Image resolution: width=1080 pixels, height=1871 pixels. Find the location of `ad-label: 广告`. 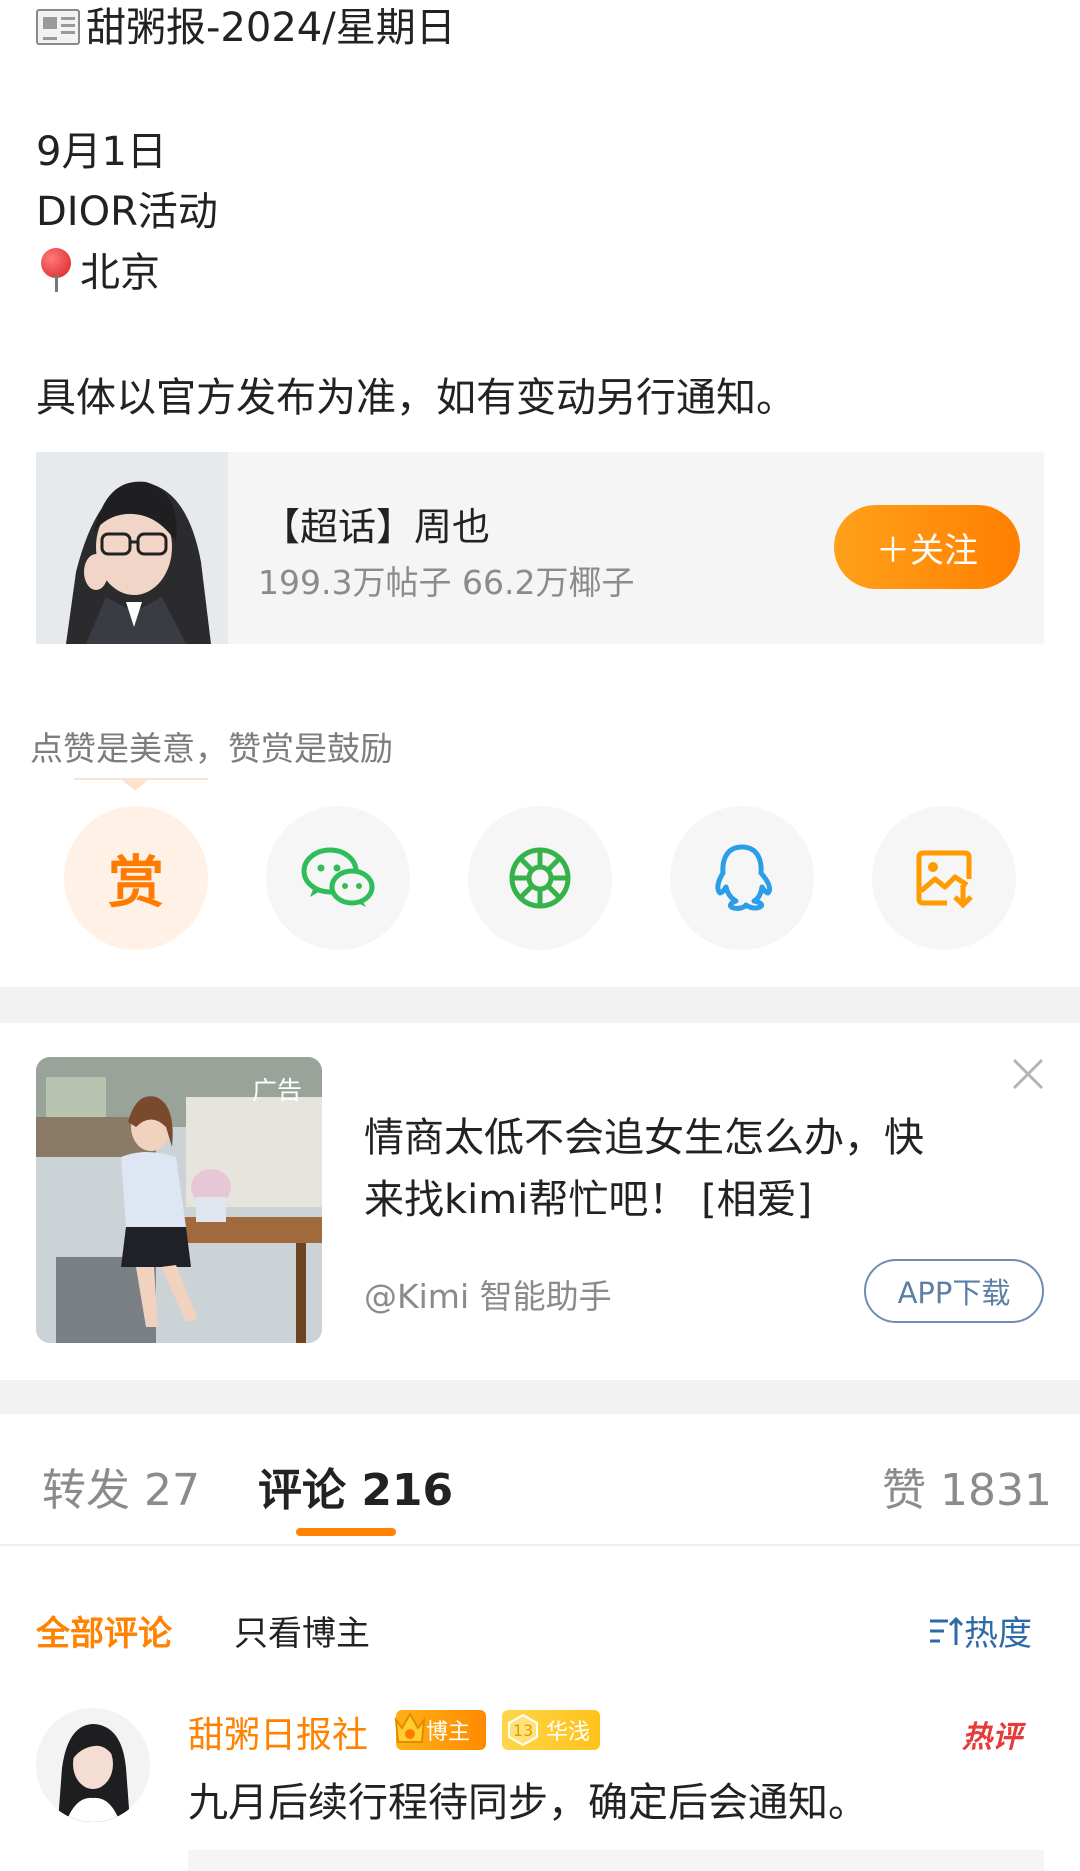

ad-label: 广告 is located at coordinates (276, 1090).